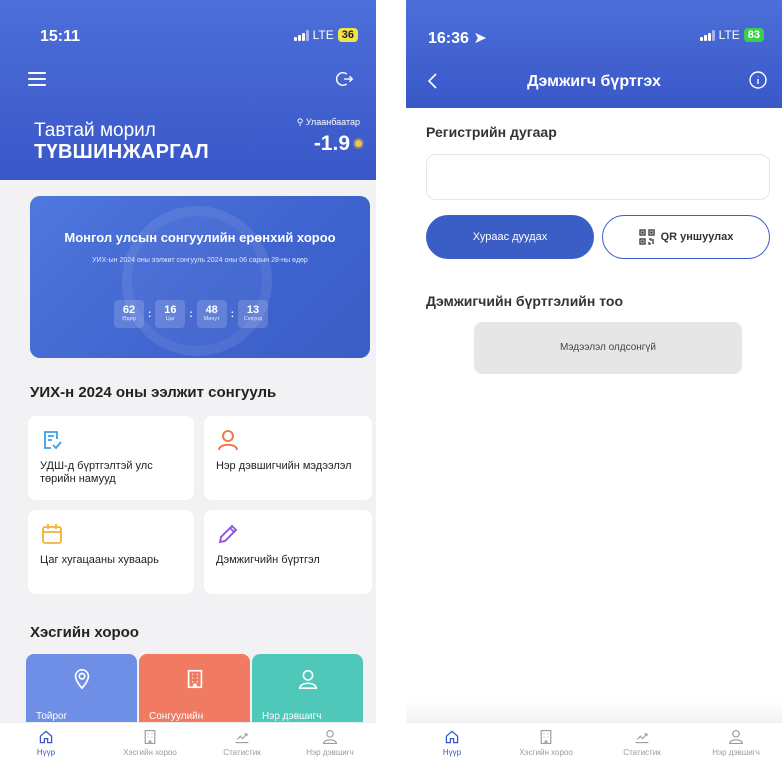 This screenshot has height=764, width=782. Describe the element at coordinates (510, 237) in the screenshot. I see `fetch-button: Хурааc дуудах` at that location.